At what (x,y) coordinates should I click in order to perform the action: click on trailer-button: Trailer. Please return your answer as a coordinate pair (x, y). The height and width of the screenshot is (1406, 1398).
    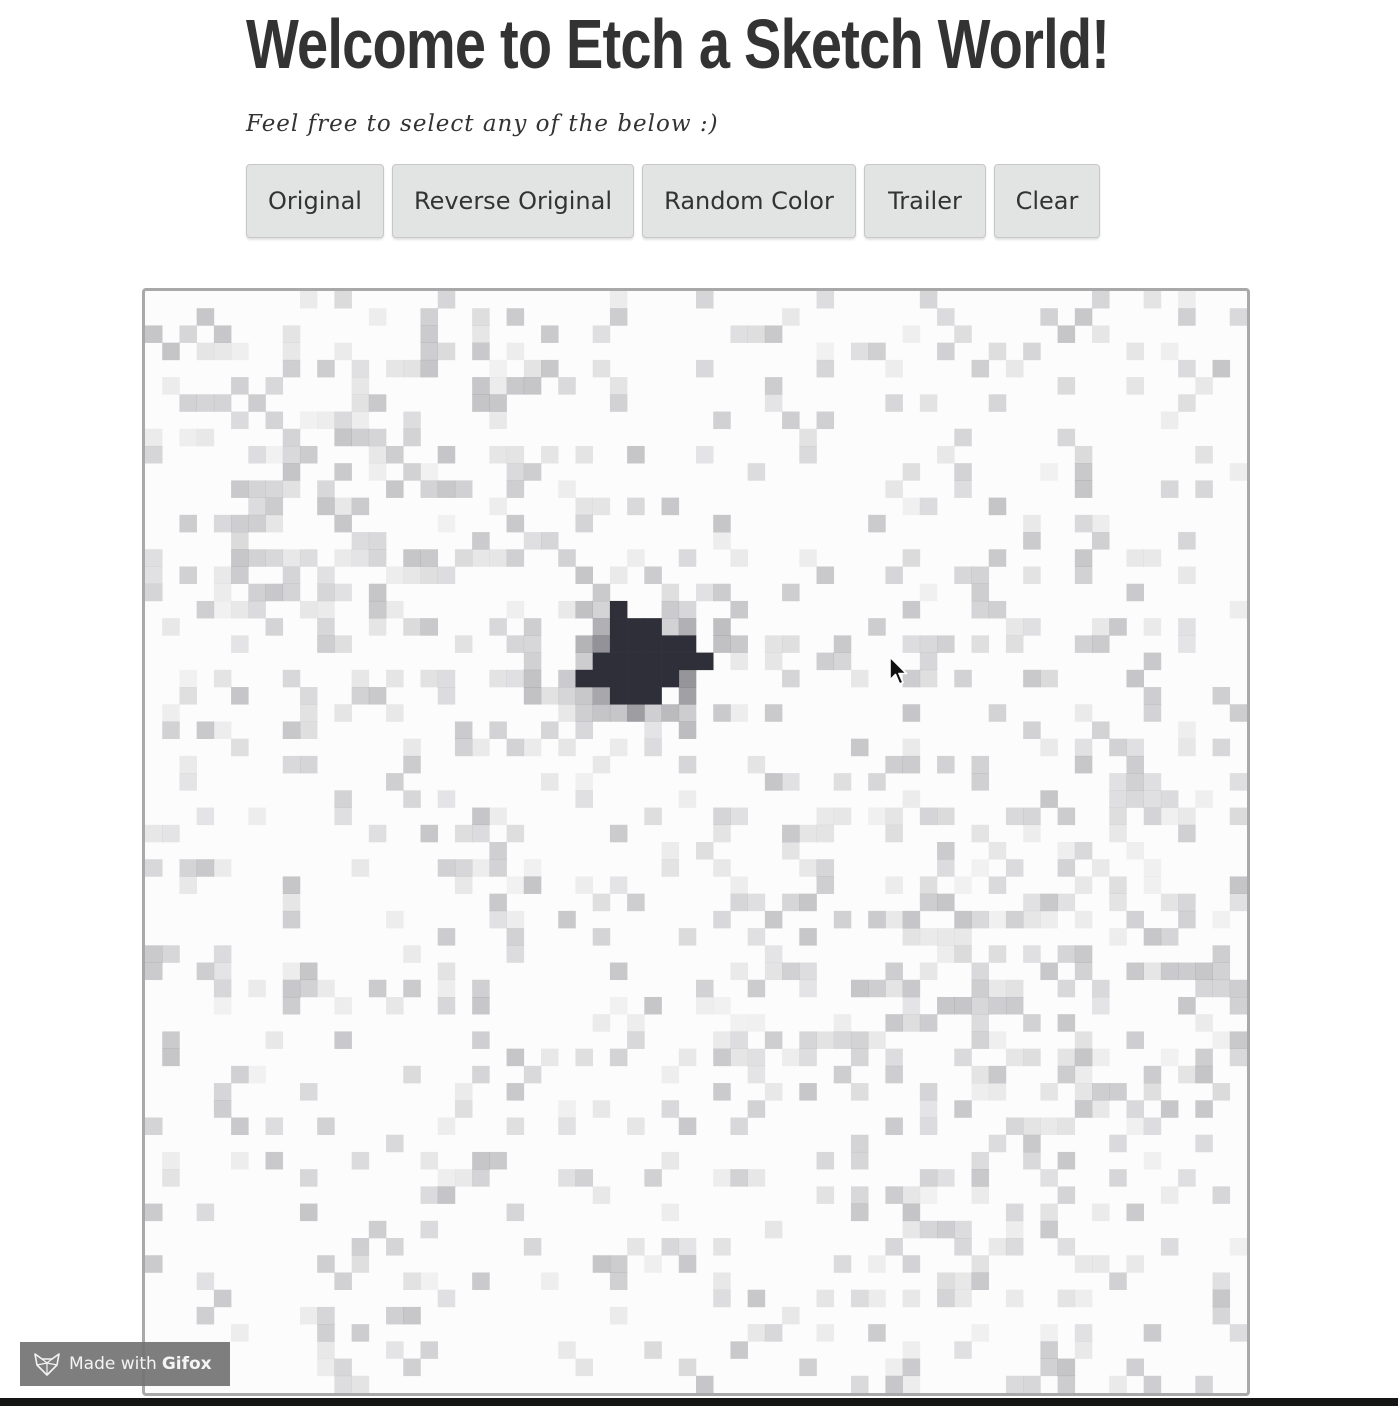
    Looking at the image, I should click on (925, 201).